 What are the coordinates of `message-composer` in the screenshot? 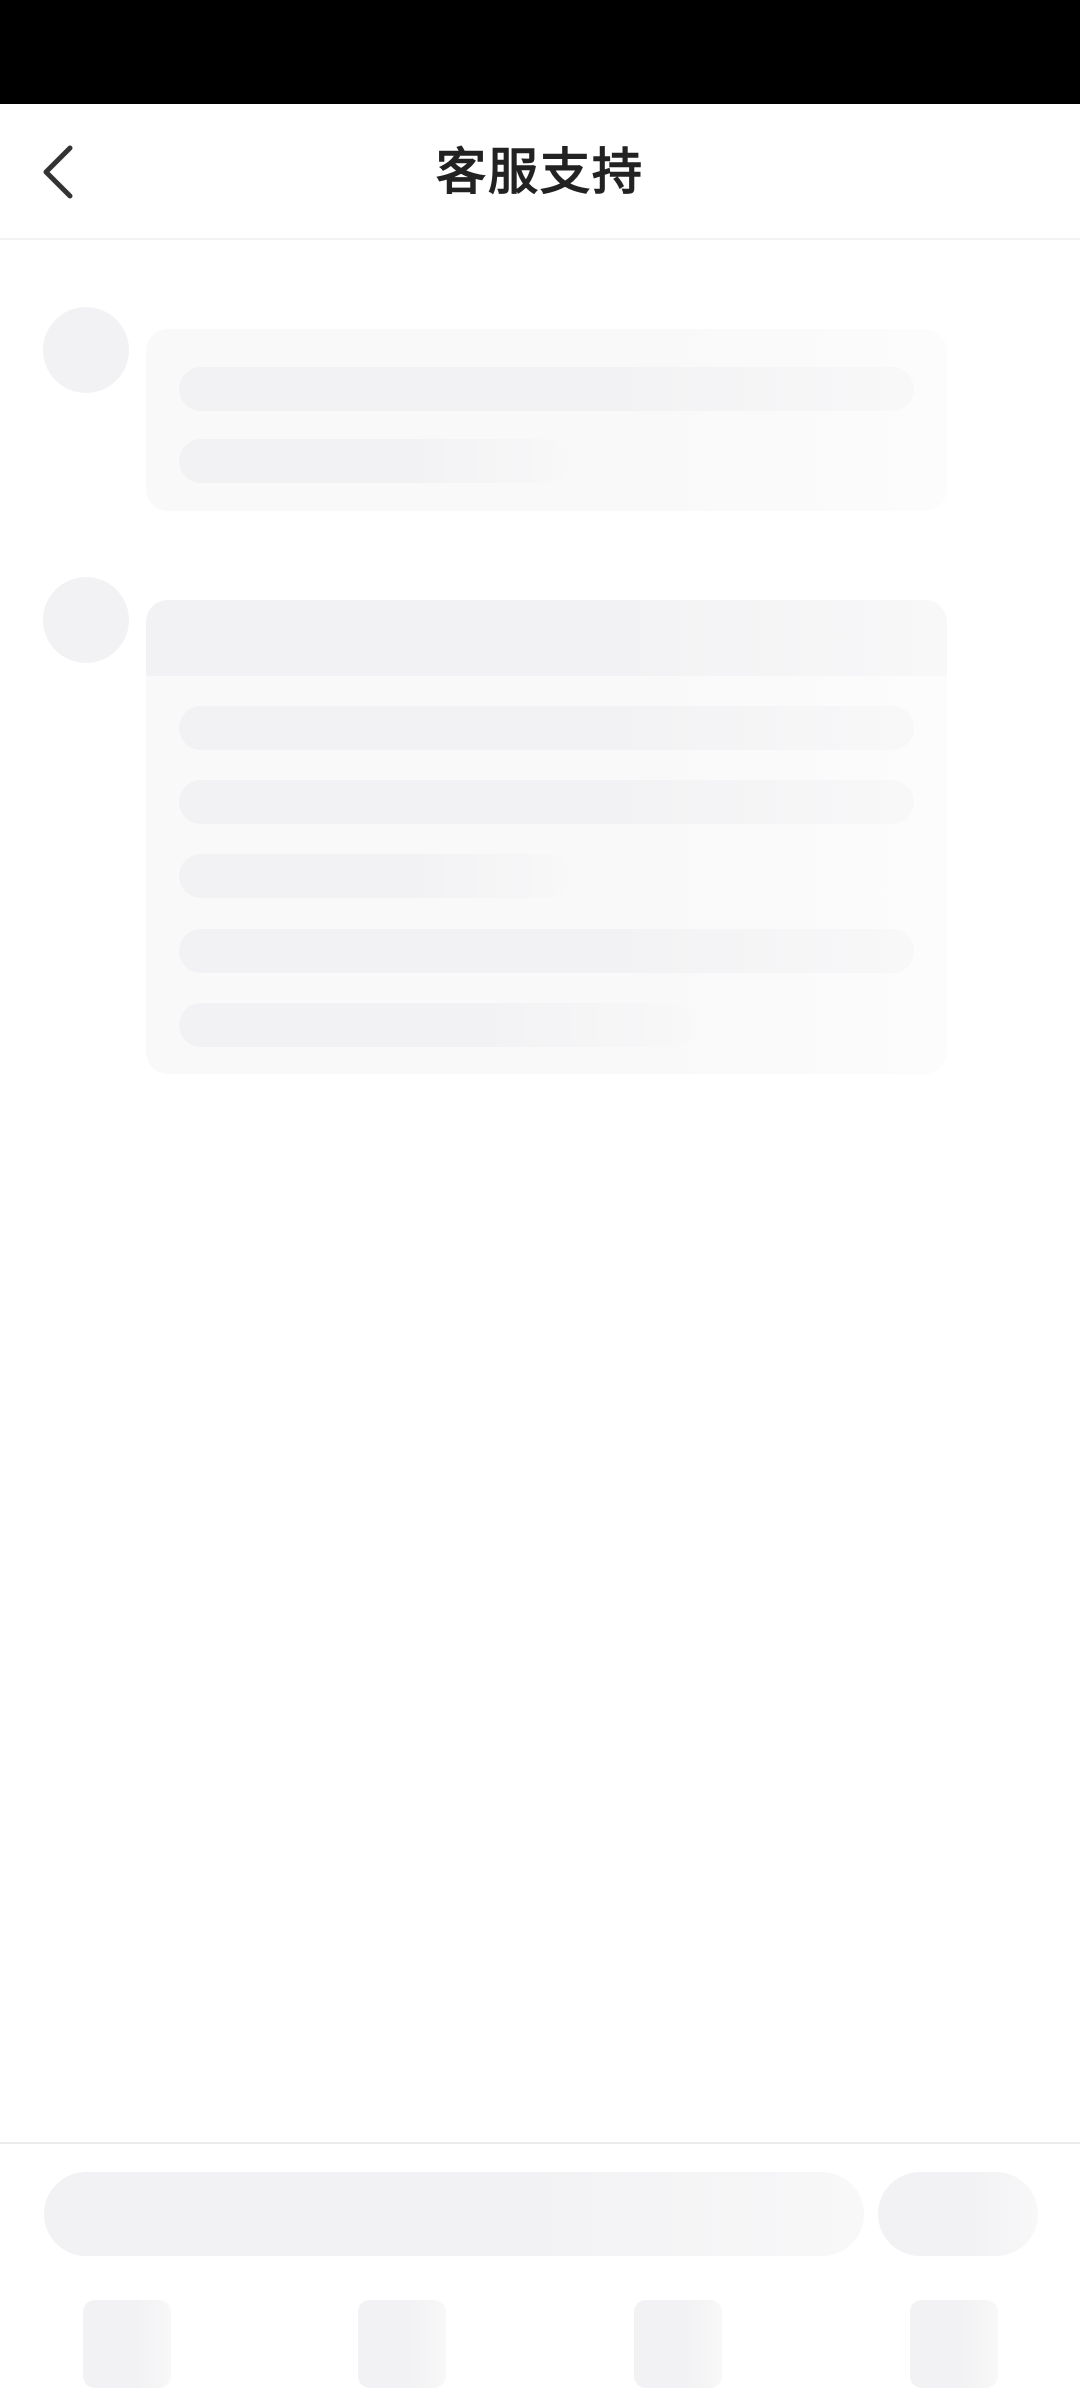 It's located at (540, 2271).